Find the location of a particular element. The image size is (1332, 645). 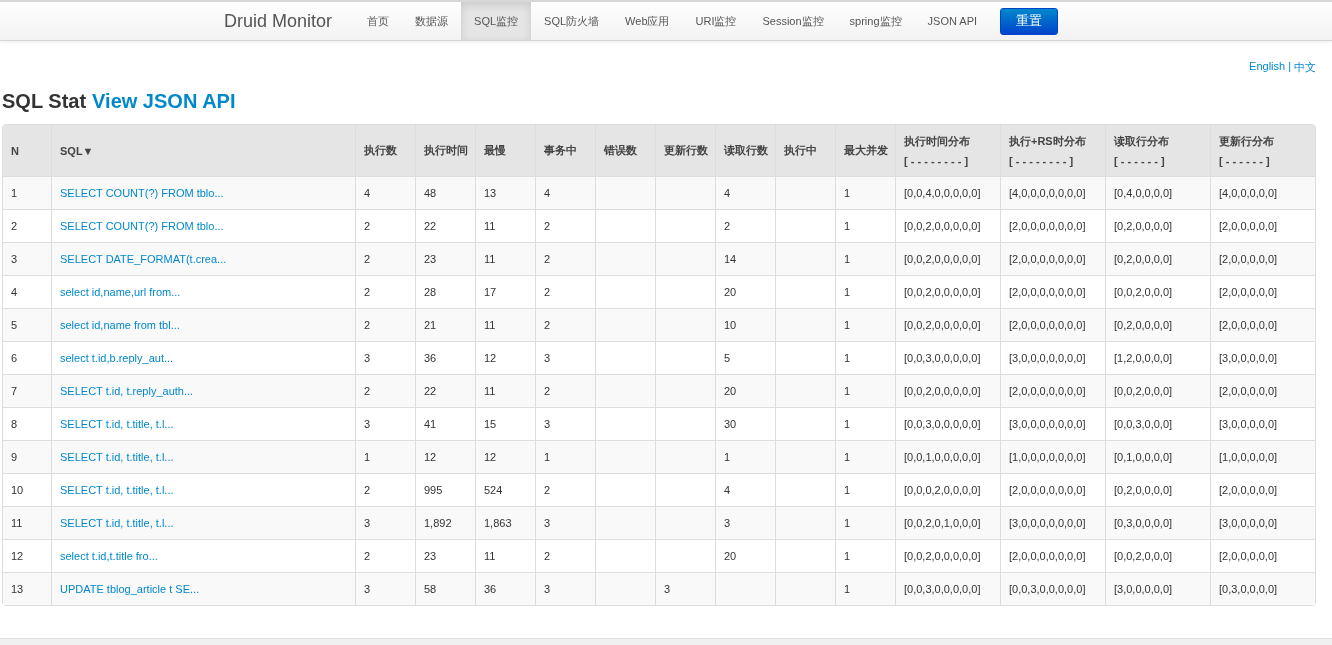

nav-tab: 首页 is located at coordinates (378, 21).